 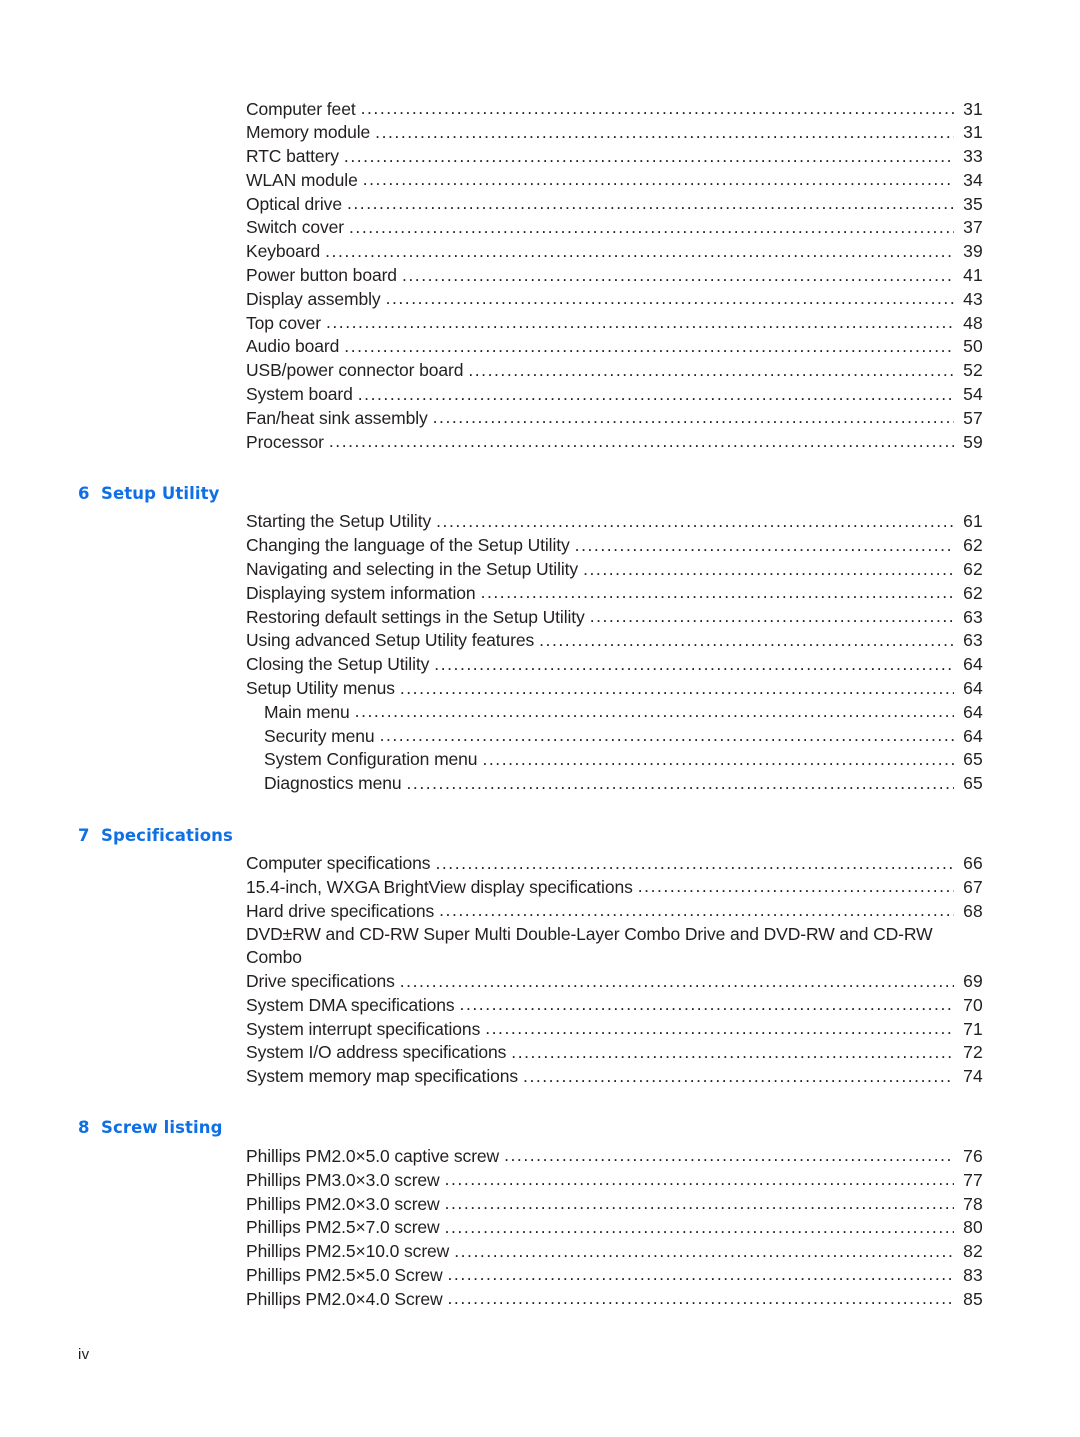 I want to click on toc-entry: System Configuration menu 65, so click(x=540, y=760).